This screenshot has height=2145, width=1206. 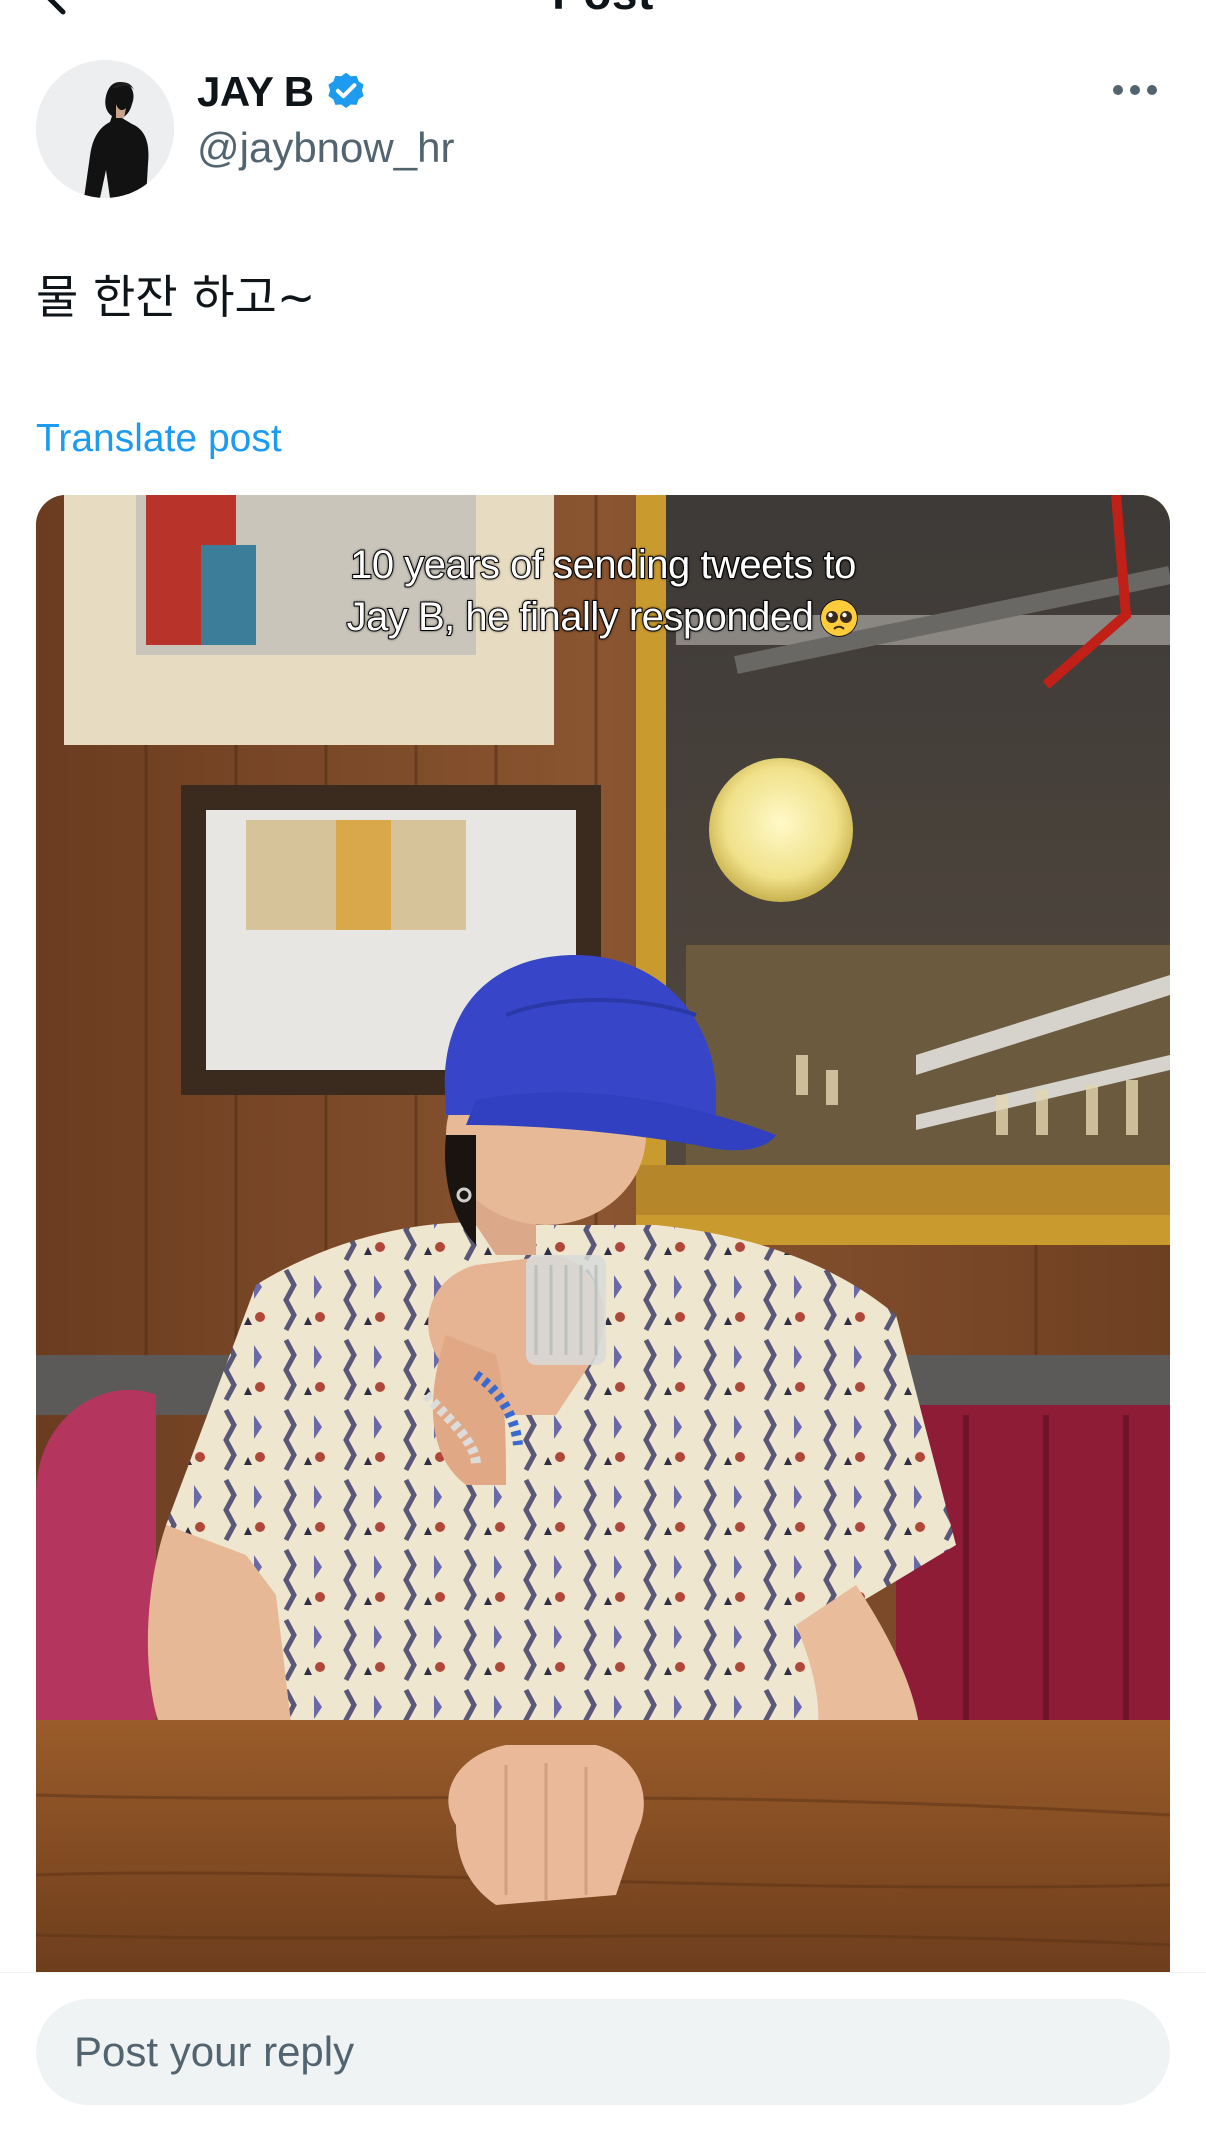 I want to click on more-horizontal-icon, so click(x=1135, y=92).